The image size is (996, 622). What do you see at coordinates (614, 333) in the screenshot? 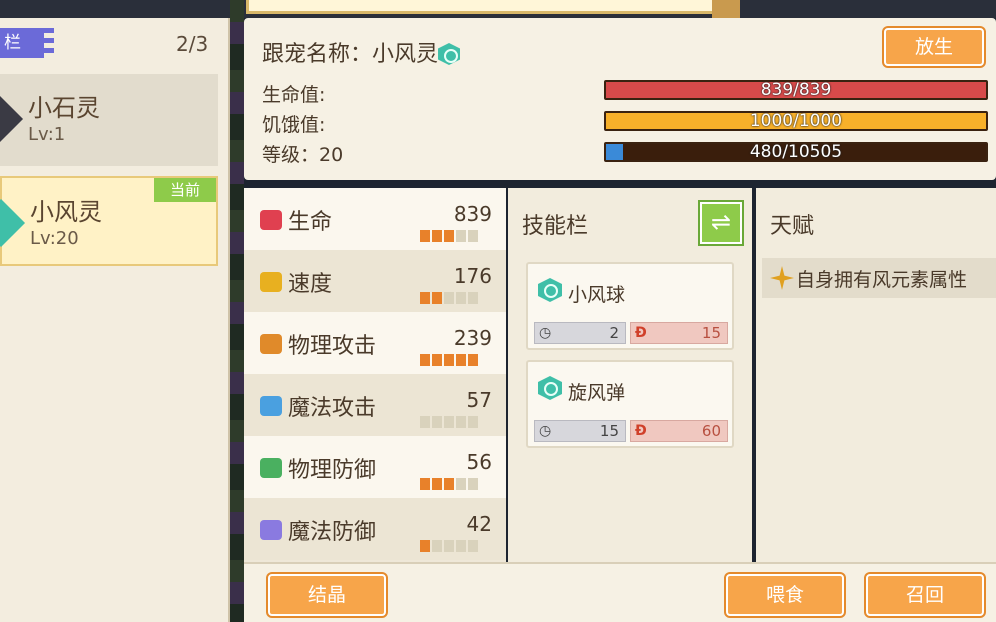
I see `cooldown-value: 2` at bounding box center [614, 333].